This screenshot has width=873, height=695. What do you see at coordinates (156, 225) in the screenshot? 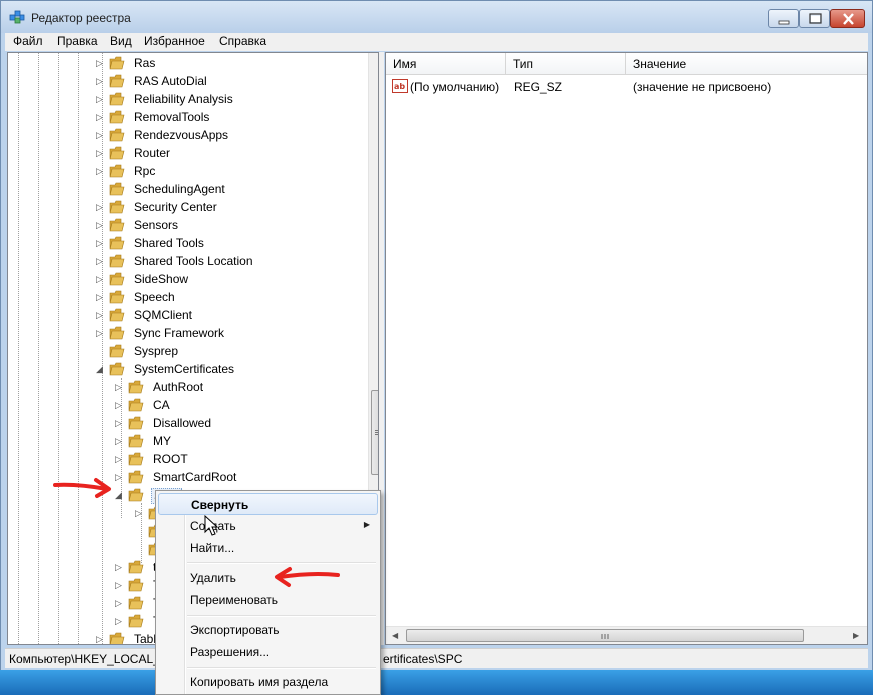
I see `tree-item-label: Sensors` at bounding box center [156, 225].